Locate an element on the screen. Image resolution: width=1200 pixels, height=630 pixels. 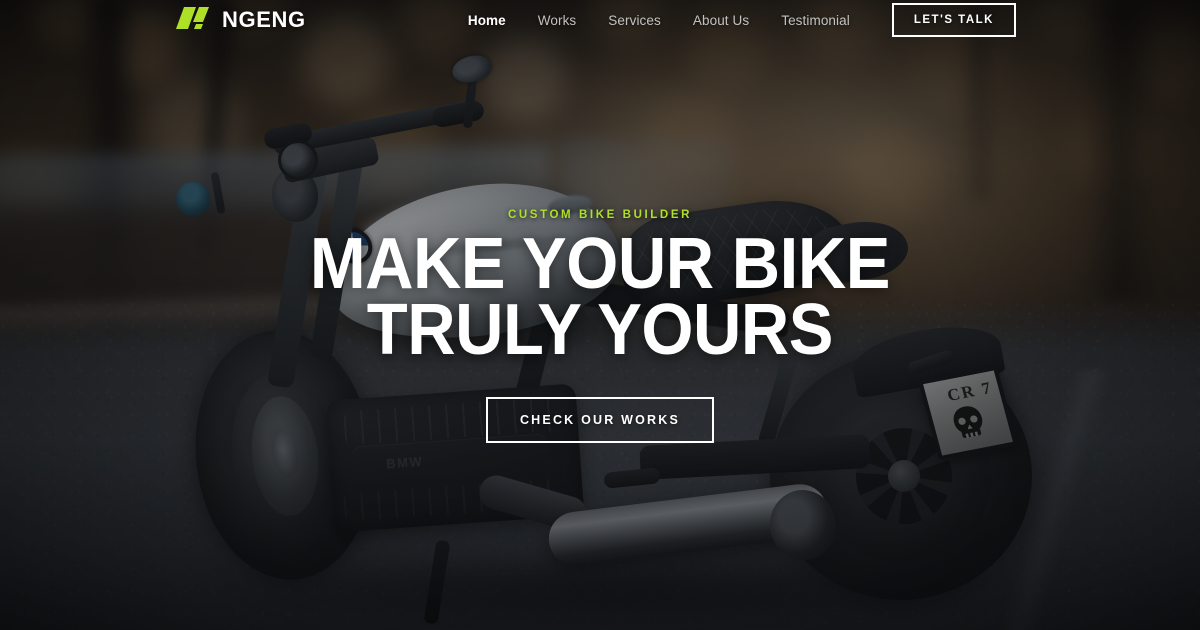
hero-headline-line-2: TRULY YOURS is located at coordinates (600, 330).